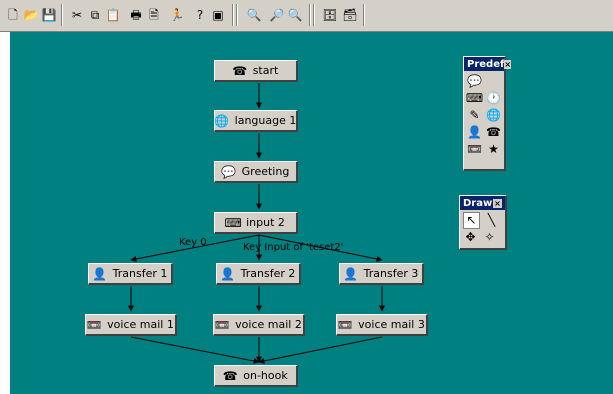 The image size is (613, 394). I want to click on paste-icon: 📋, so click(113, 15).